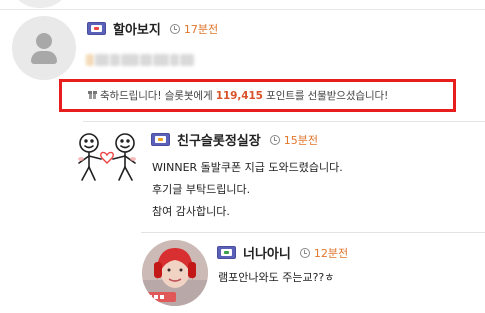  I want to click on comment-line: 램포안나와도 주는교??ㅎ, so click(276, 277).